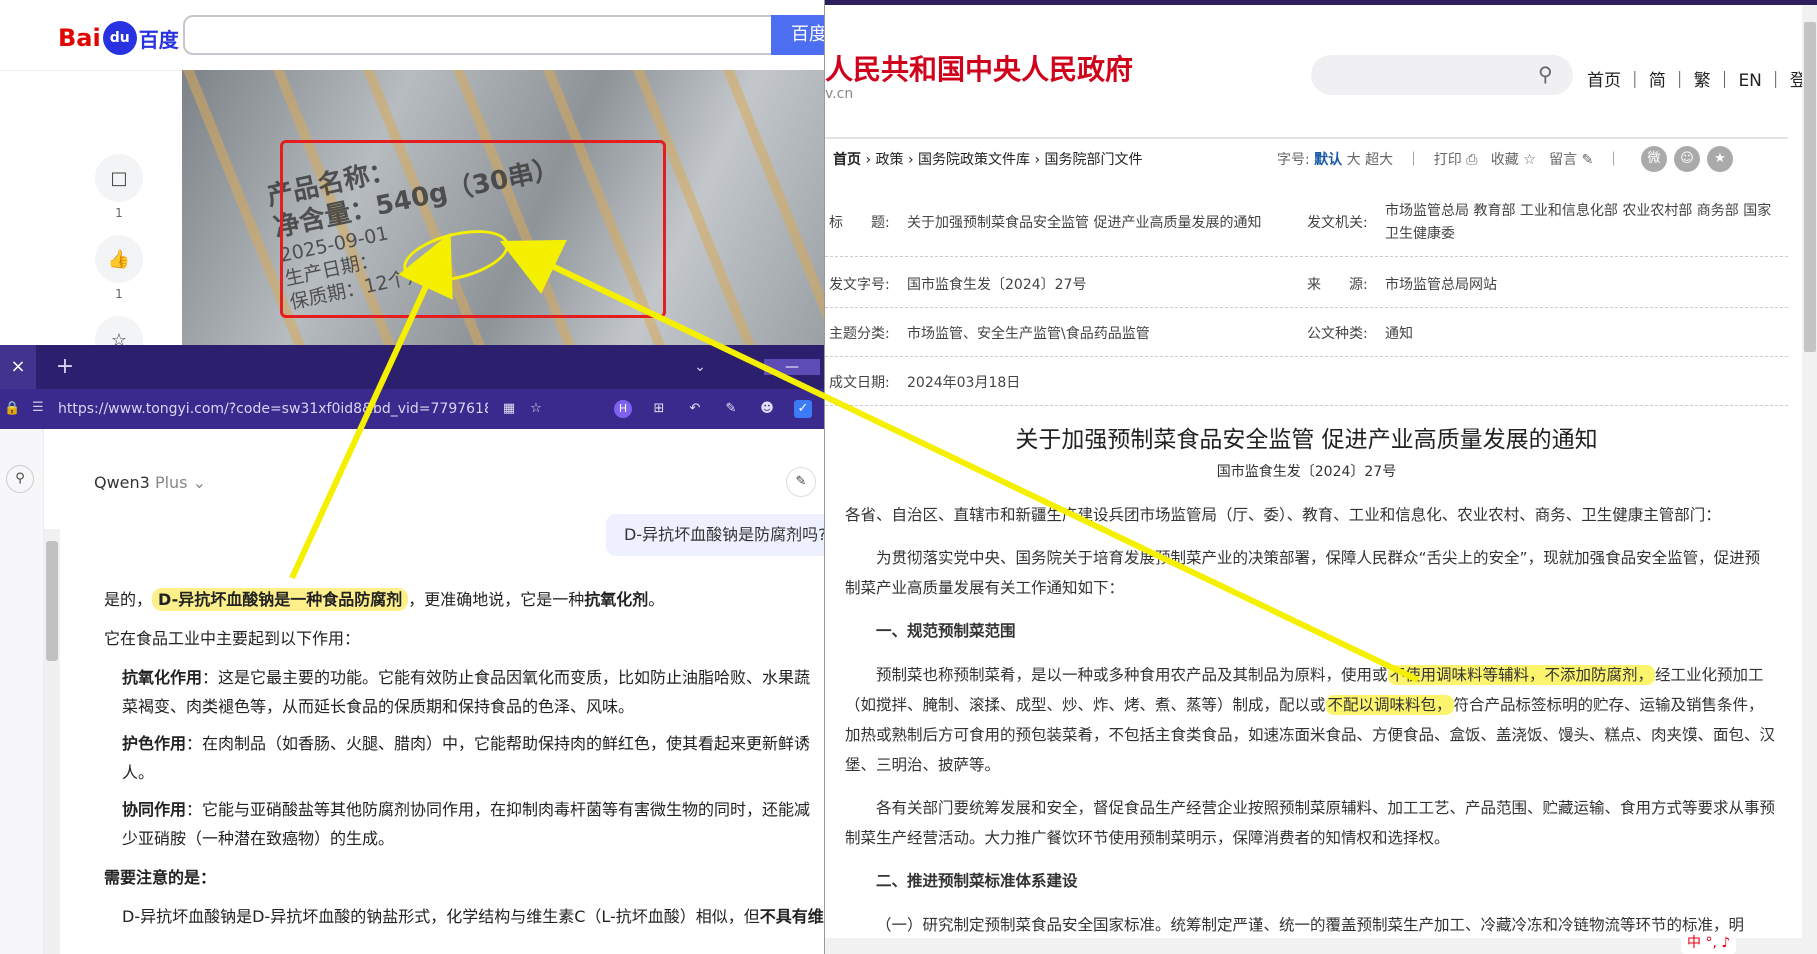  What do you see at coordinates (378, 706) in the screenshot?
I see `text: 菜褐变、肉类褪色等，从而延长食品的保质期和保持食品的色泽、风味。` at bounding box center [378, 706].